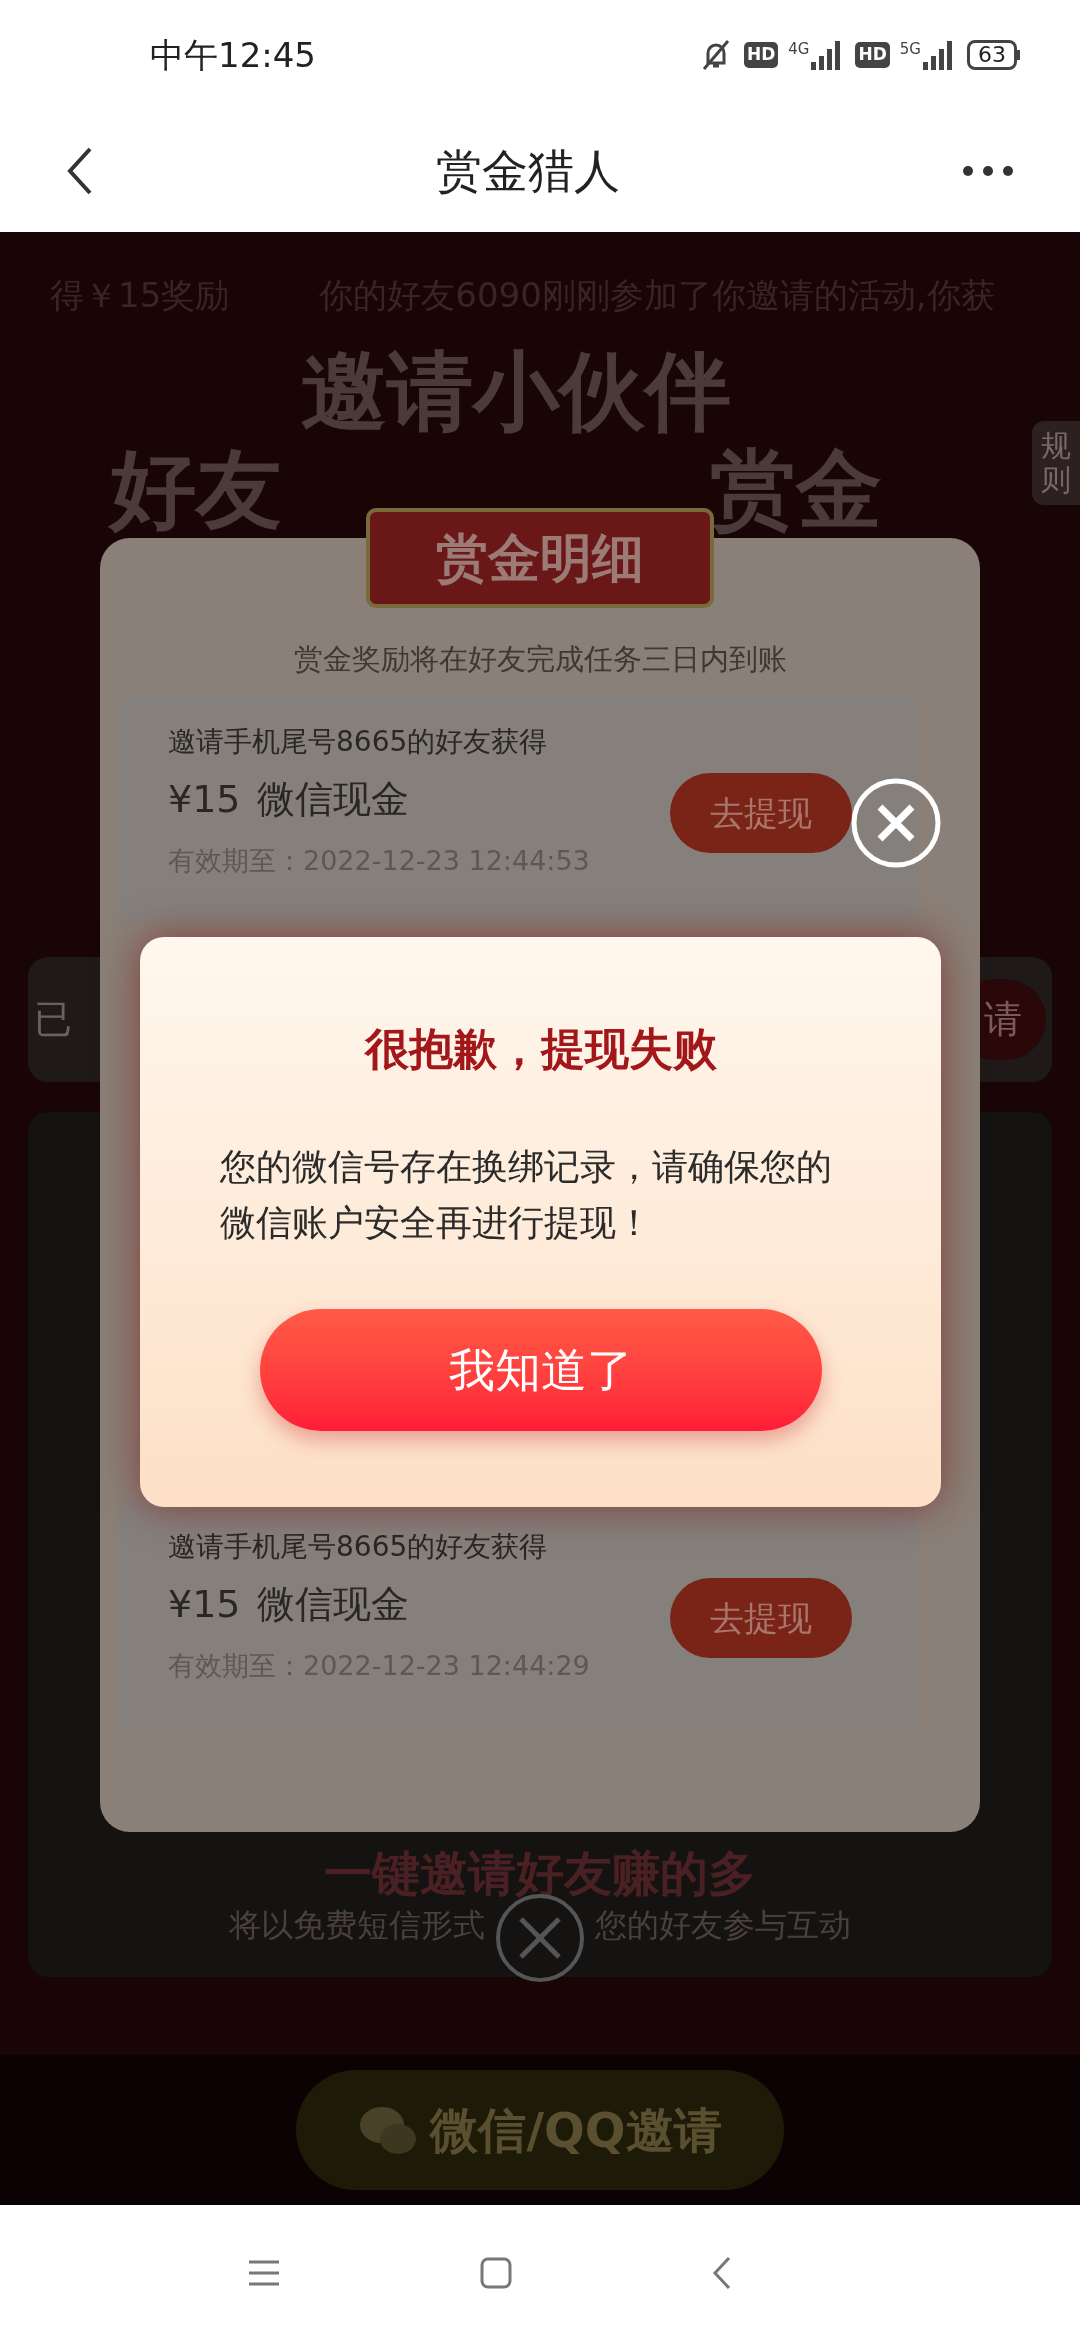 The height and width of the screenshot is (2340, 1080). I want to click on close-icon, so click(896, 823).